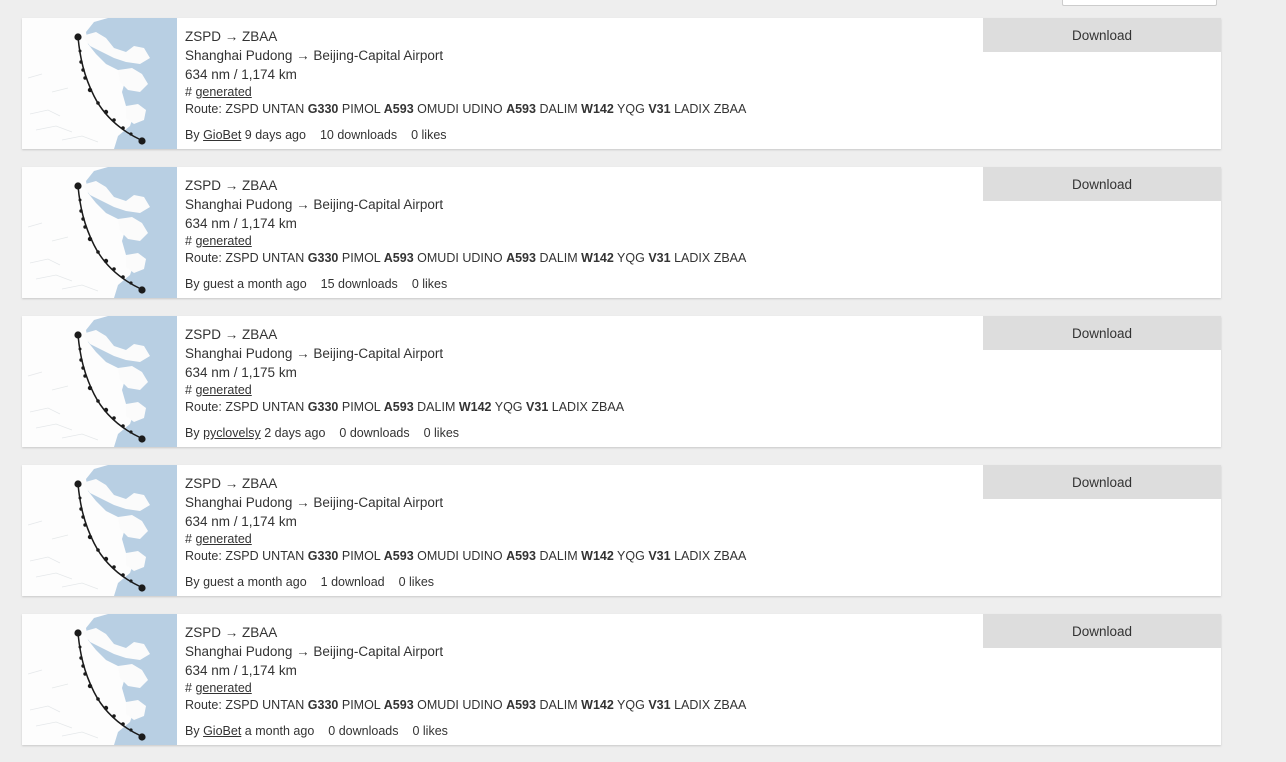  What do you see at coordinates (352, 582) in the screenshot?
I see `download-count: 1 download` at bounding box center [352, 582].